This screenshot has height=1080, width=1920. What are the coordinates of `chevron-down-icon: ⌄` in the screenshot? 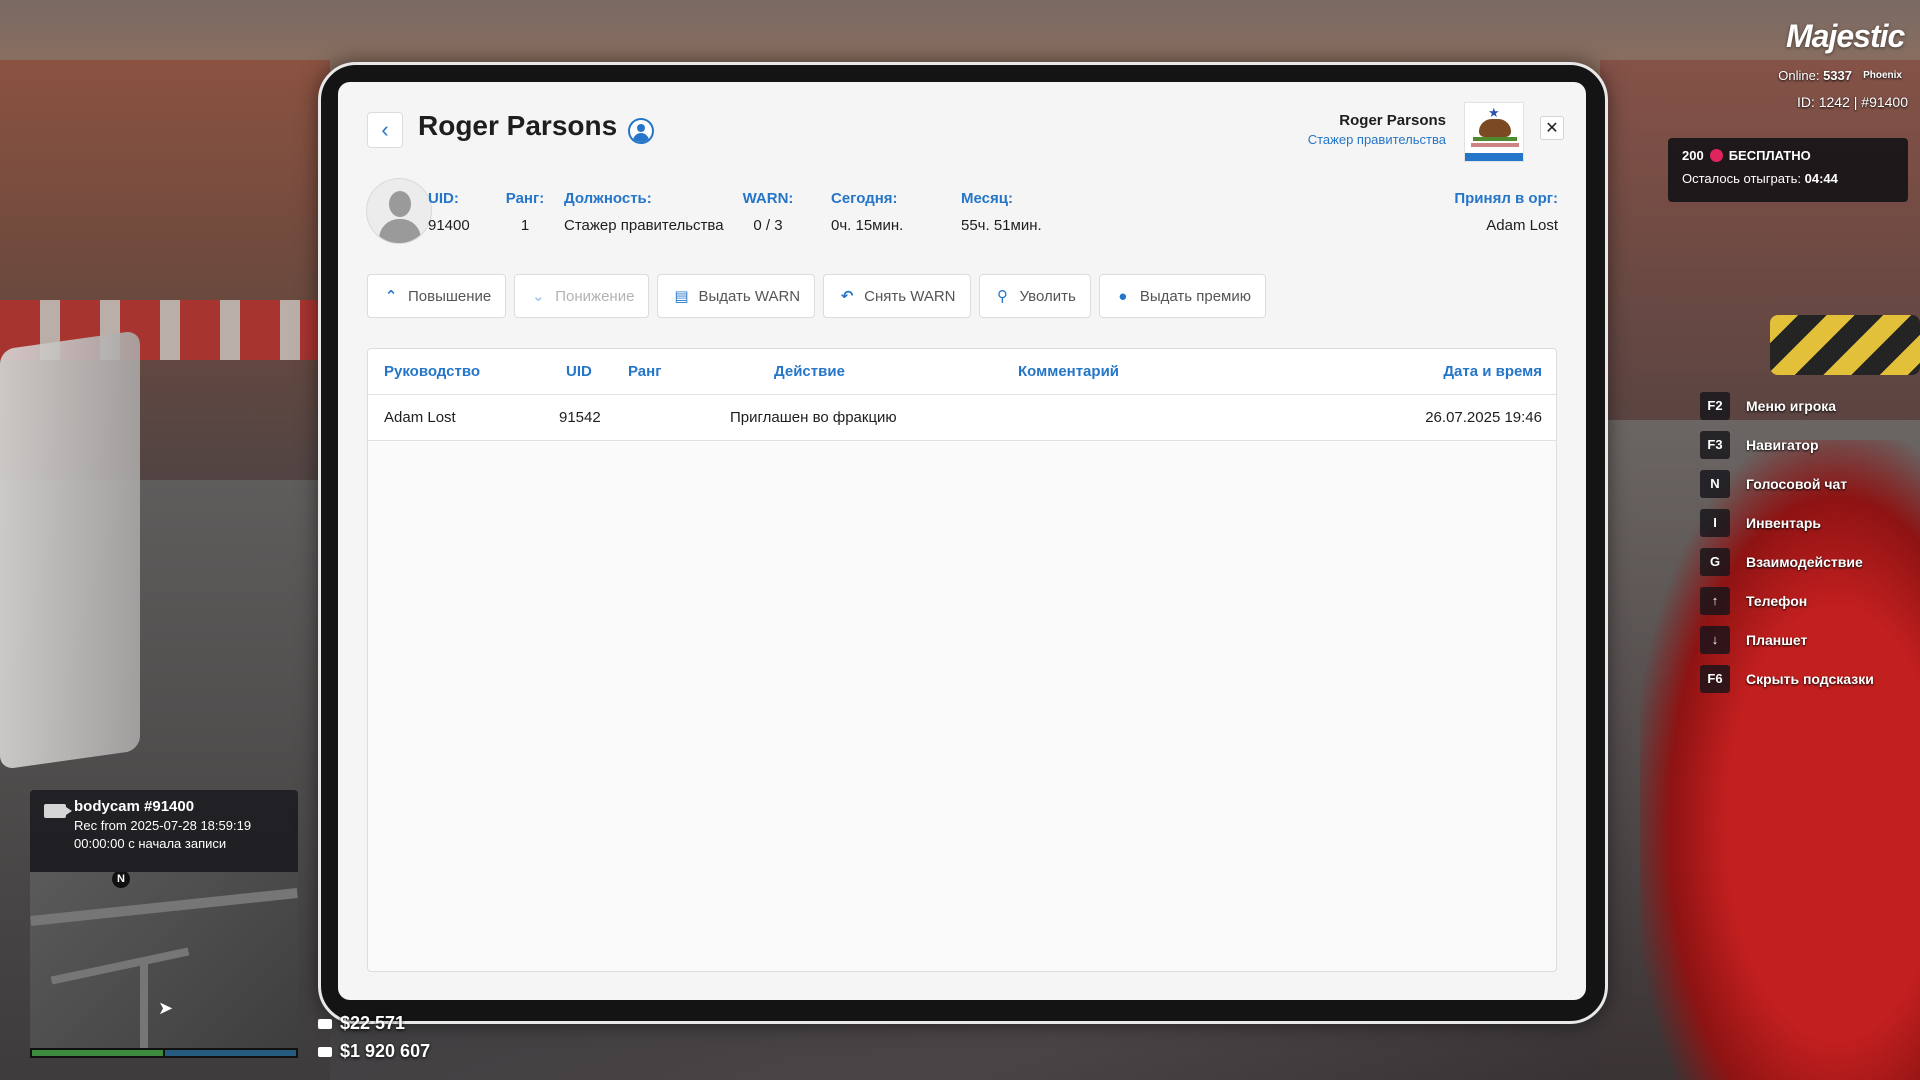 It's located at (538, 296).